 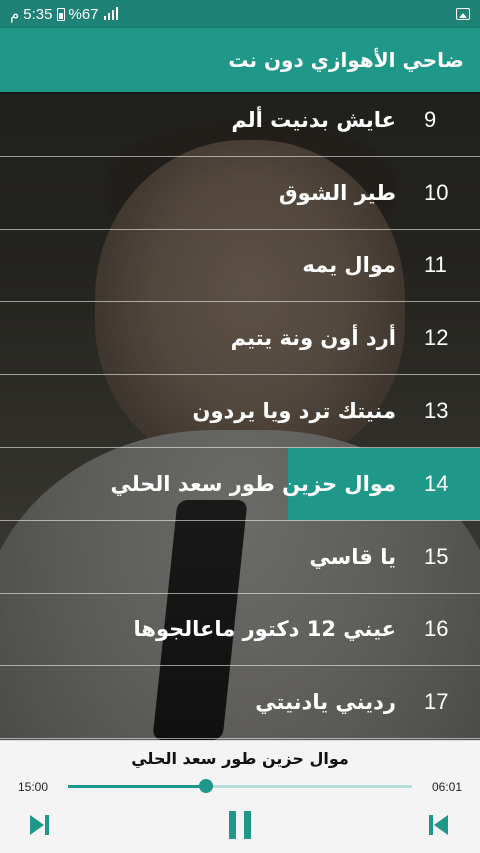 What do you see at coordinates (436, 556) in the screenshot?
I see `song-number: 15` at bounding box center [436, 556].